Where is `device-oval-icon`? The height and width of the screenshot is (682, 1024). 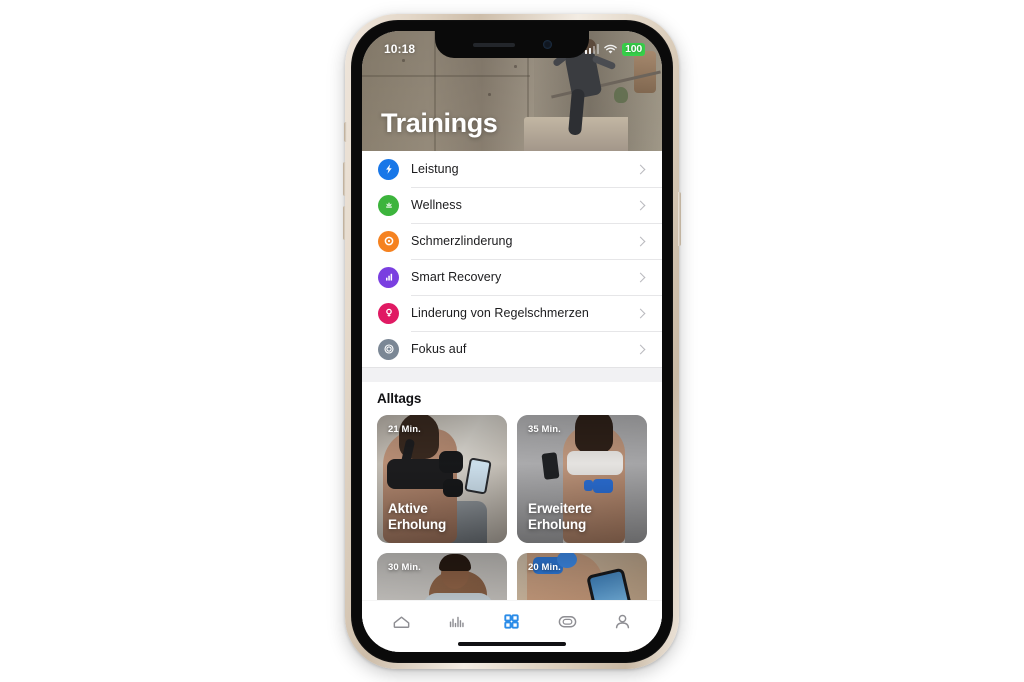
device-oval-icon is located at coordinates (567, 622).